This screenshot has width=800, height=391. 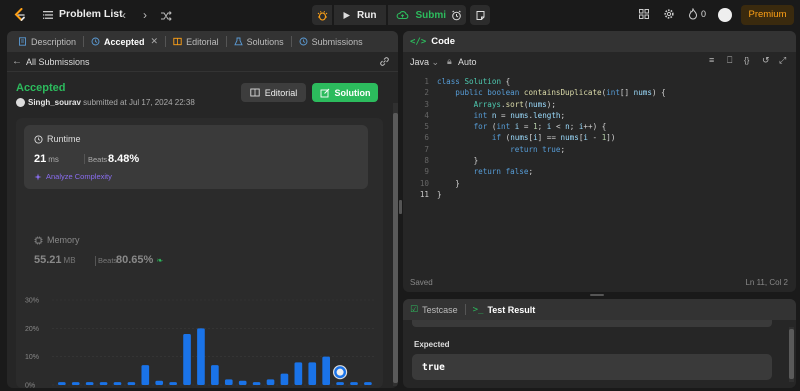 I want to click on tab-editorial: Editorial, so click(x=196, y=41).